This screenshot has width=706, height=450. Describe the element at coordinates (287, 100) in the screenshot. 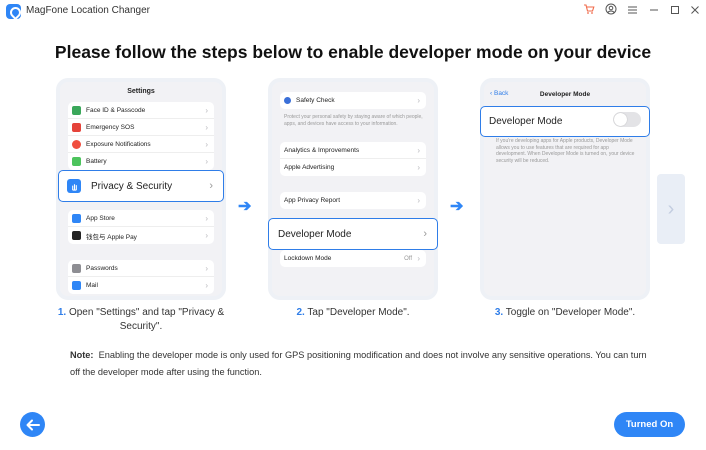

I see `people-icon` at that location.